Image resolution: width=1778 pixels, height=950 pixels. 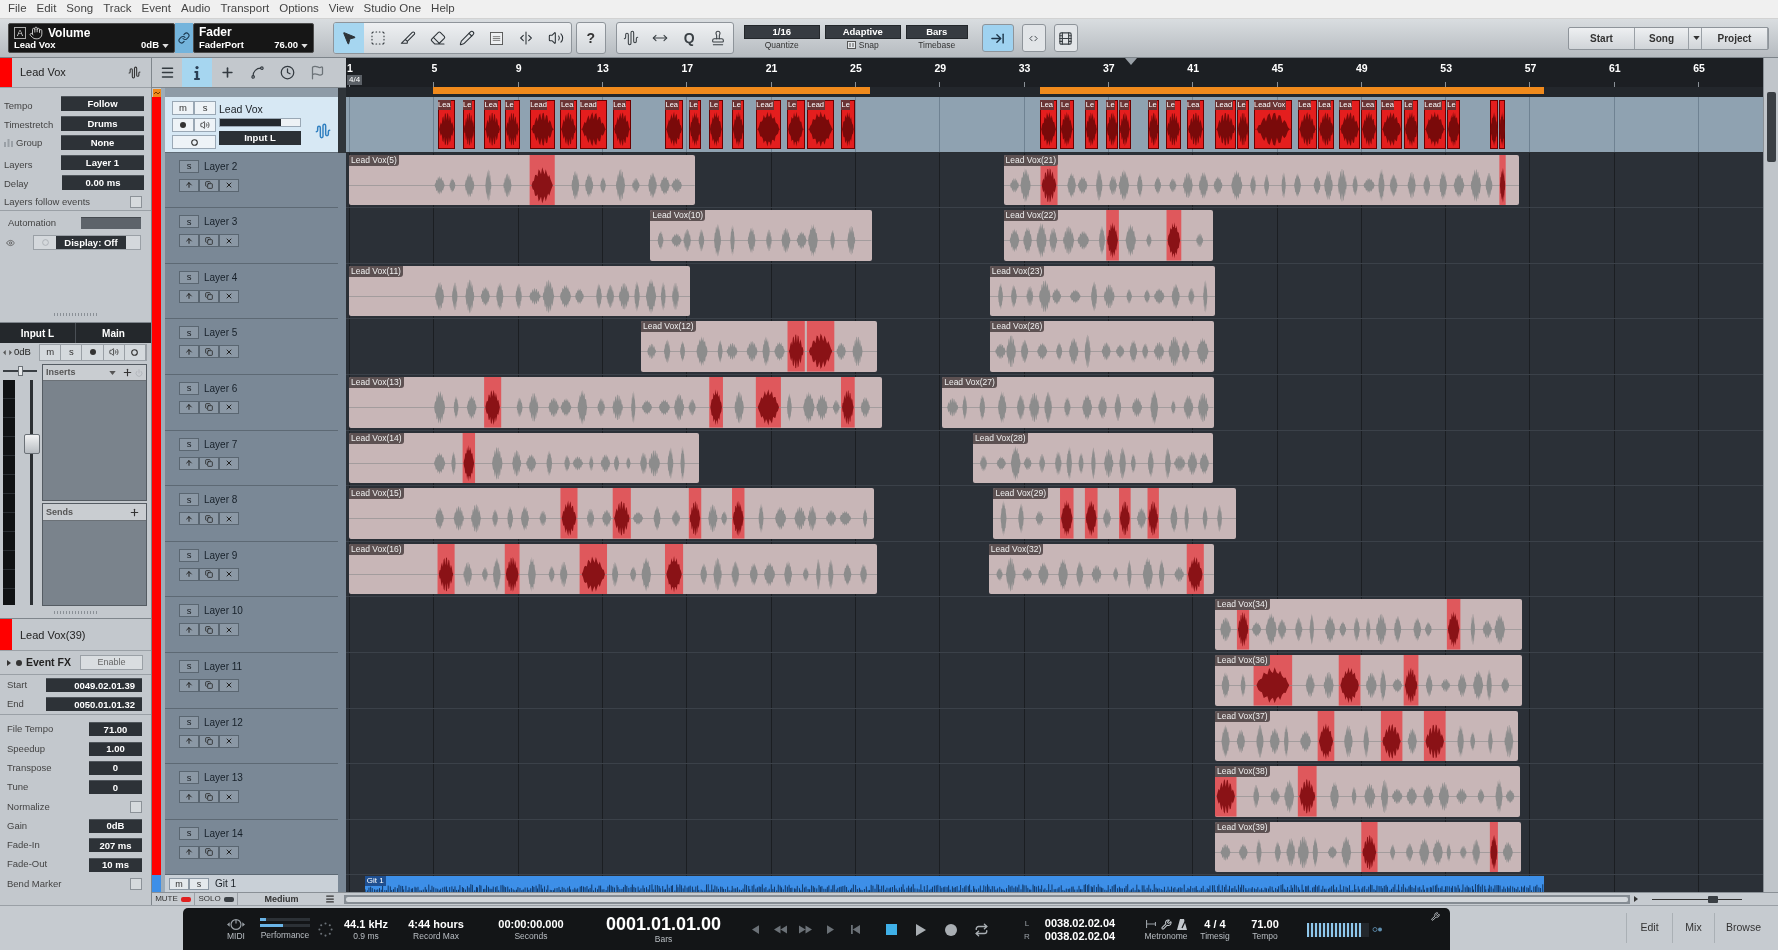 I want to click on menu-item: Studio One, so click(x=392, y=9).